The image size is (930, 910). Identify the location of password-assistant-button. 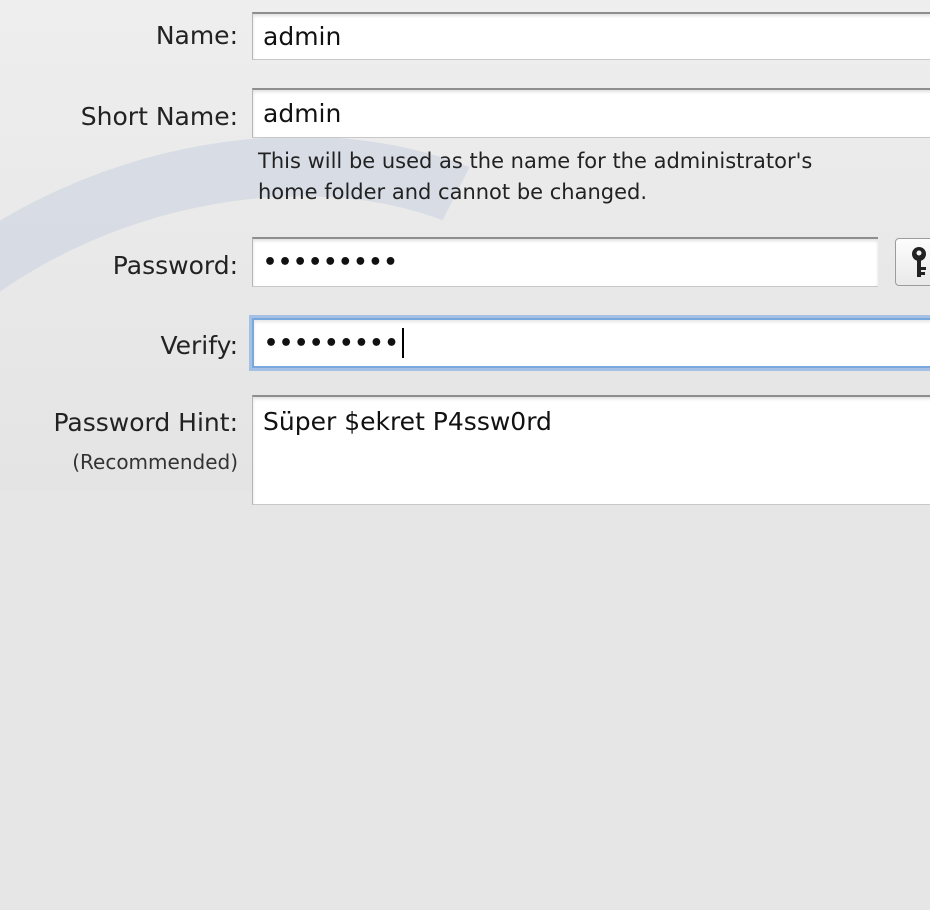
(912, 262).